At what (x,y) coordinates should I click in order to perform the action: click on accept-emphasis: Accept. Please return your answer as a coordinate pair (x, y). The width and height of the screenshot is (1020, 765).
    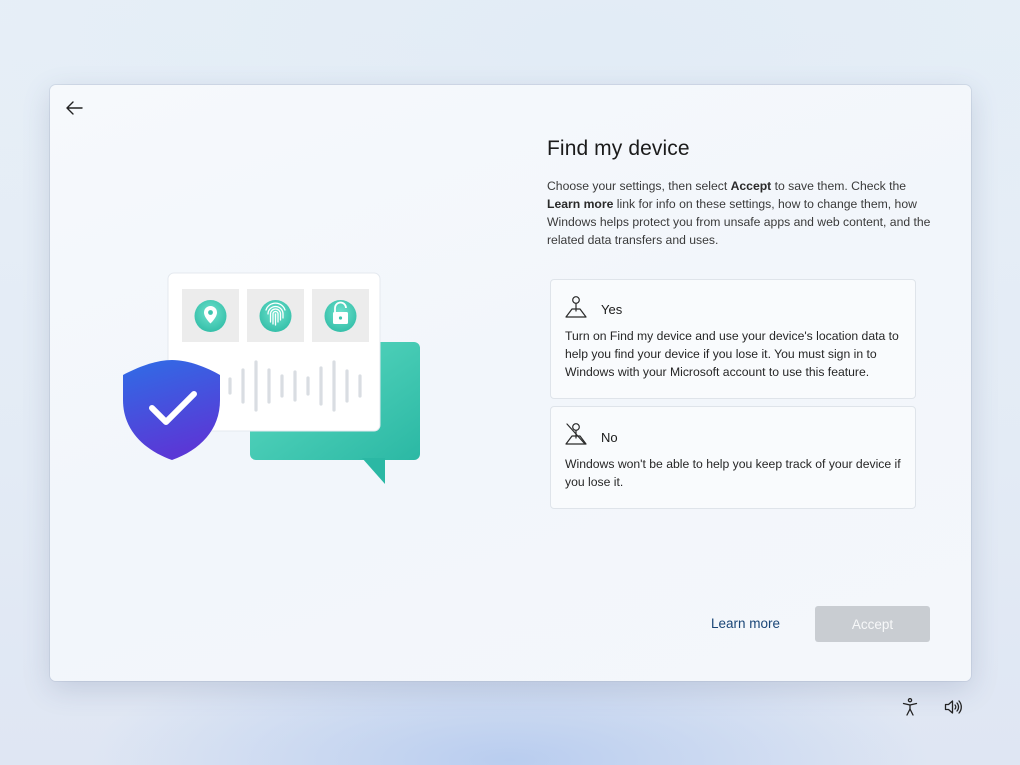
    Looking at the image, I should click on (751, 186).